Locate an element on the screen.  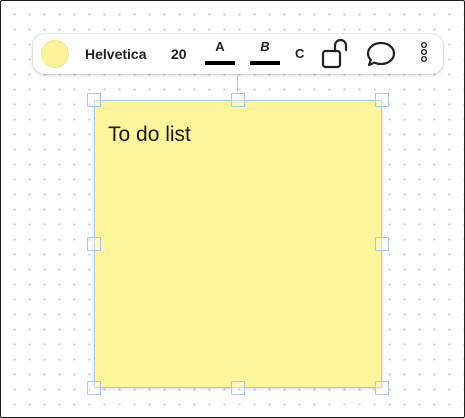
resize-handle-middle-left is located at coordinates (94, 244).